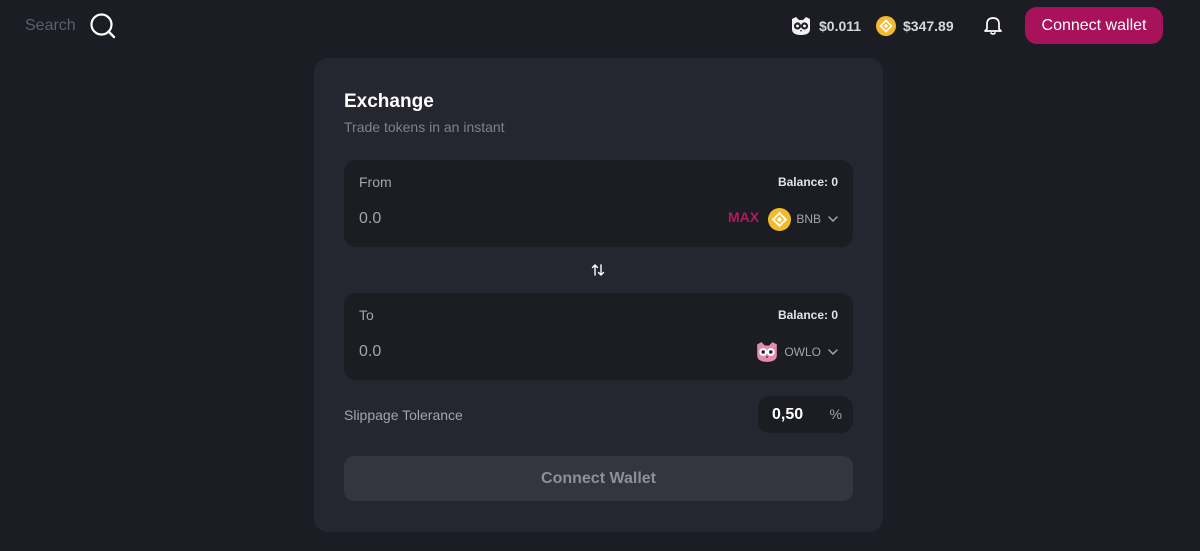 The width and height of the screenshot is (1200, 551). I want to click on to-label: To, so click(366, 315).